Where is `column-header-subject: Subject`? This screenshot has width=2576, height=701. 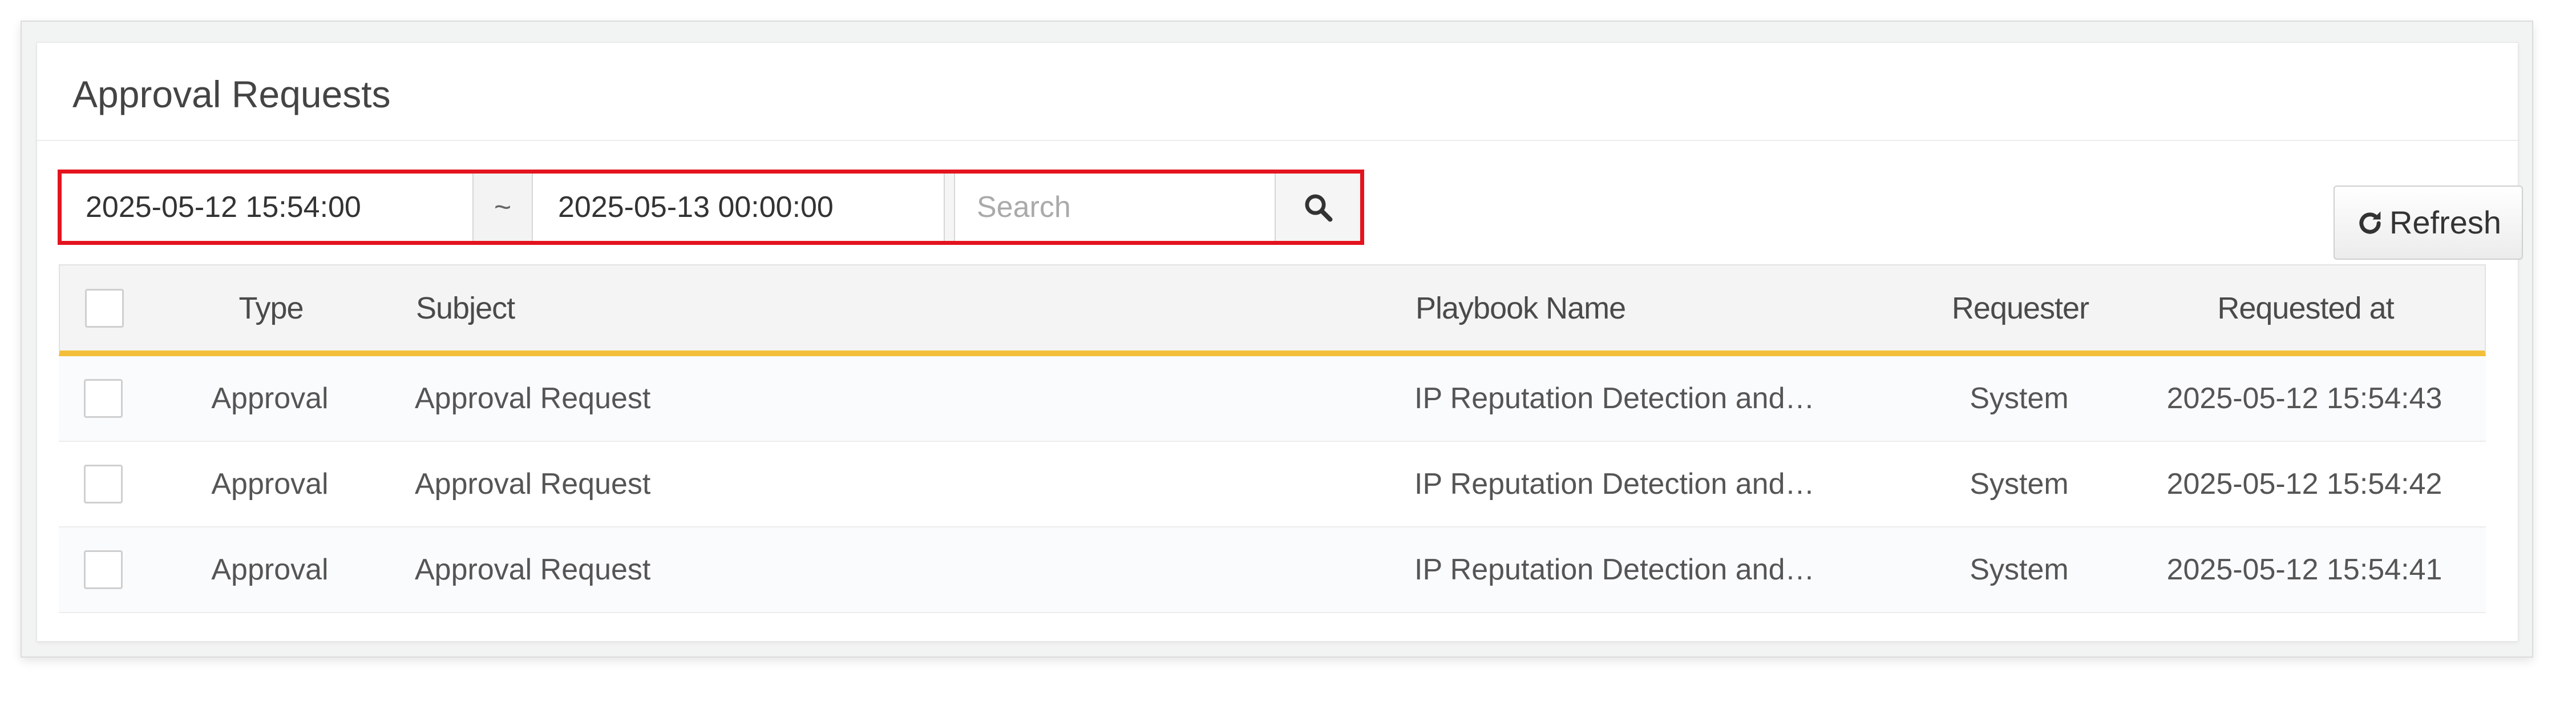 column-header-subject: Subject is located at coordinates (844, 307).